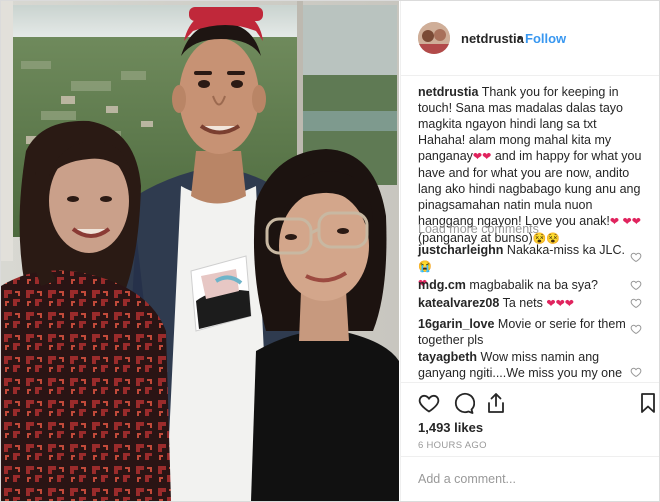 This screenshot has width=660, height=502. What do you see at coordinates (545, 38) in the screenshot?
I see `follow-button: Follow` at bounding box center [545, 38].